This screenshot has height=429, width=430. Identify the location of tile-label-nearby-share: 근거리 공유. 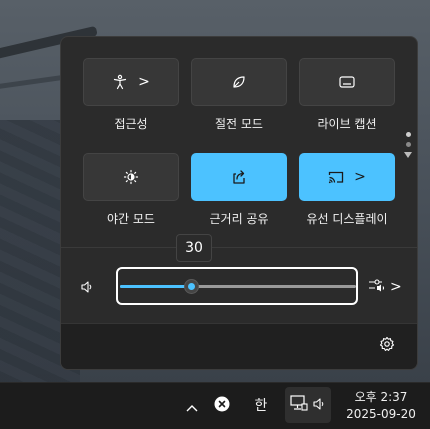
(239, 219).